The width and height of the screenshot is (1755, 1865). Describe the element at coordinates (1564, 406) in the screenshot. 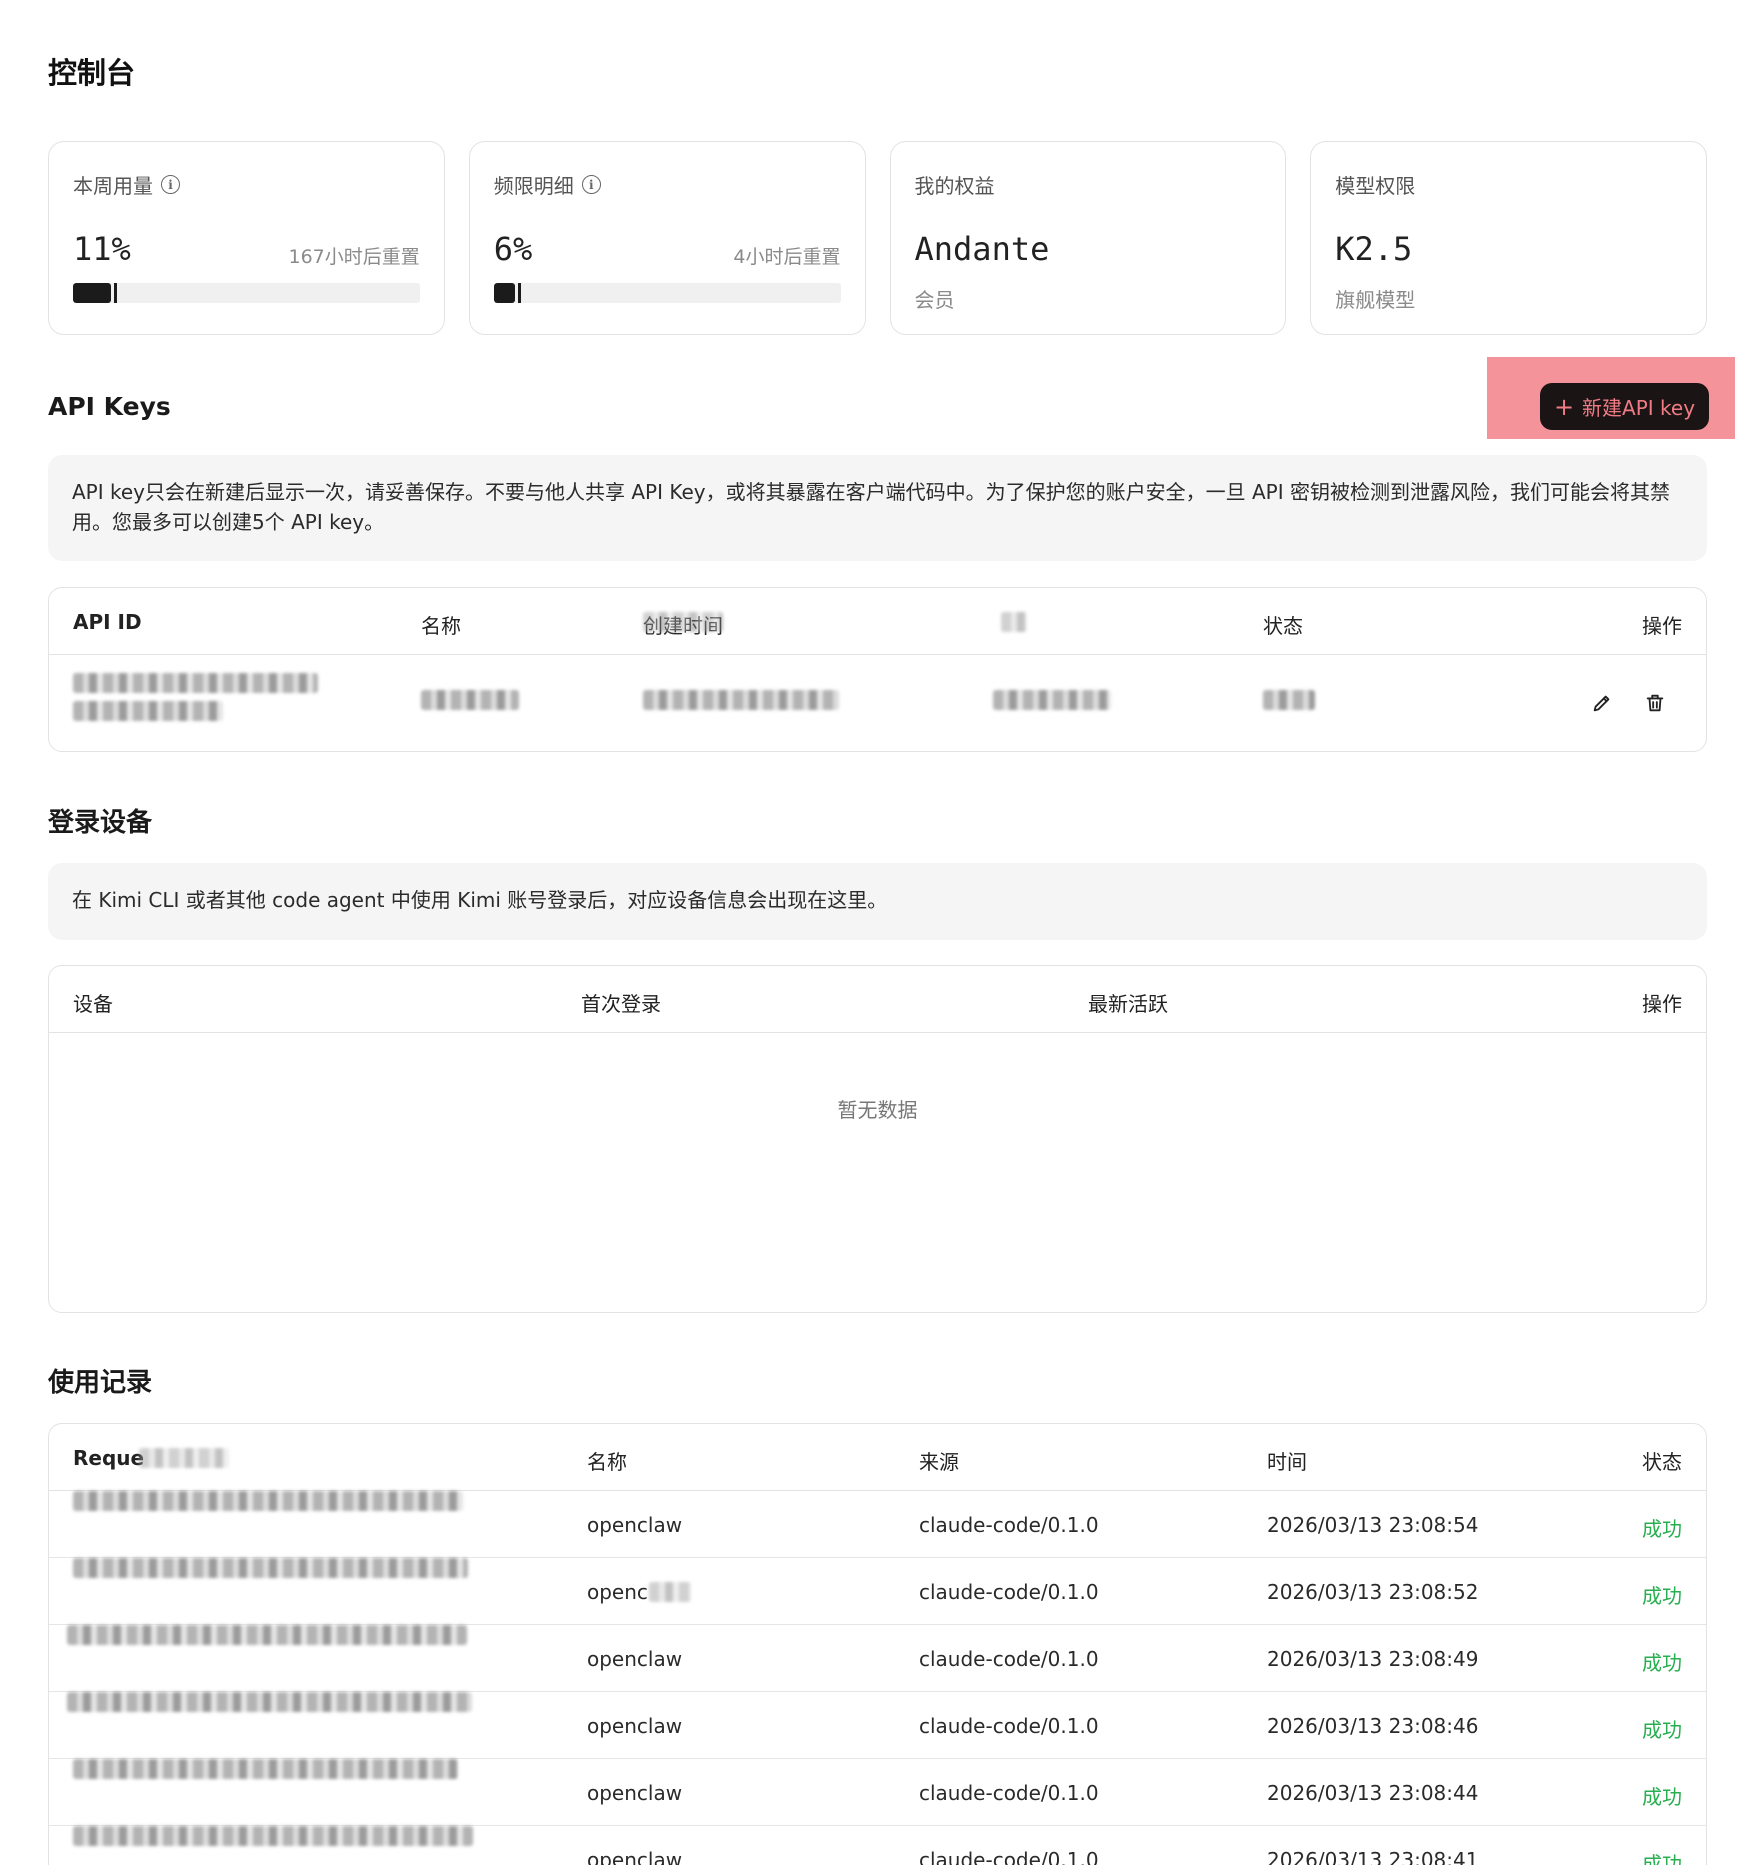

I see `plus-icon: +` at that location.